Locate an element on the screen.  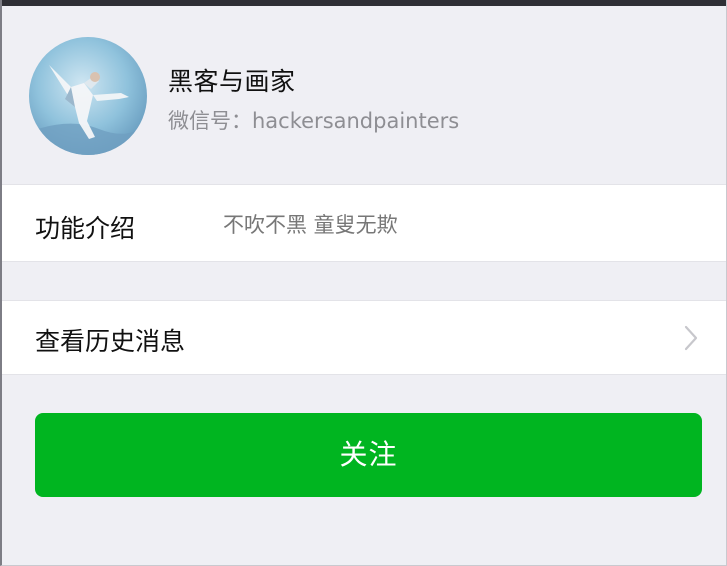
view-history-label: 查看历史消息 is located at coordinates (110, 341).